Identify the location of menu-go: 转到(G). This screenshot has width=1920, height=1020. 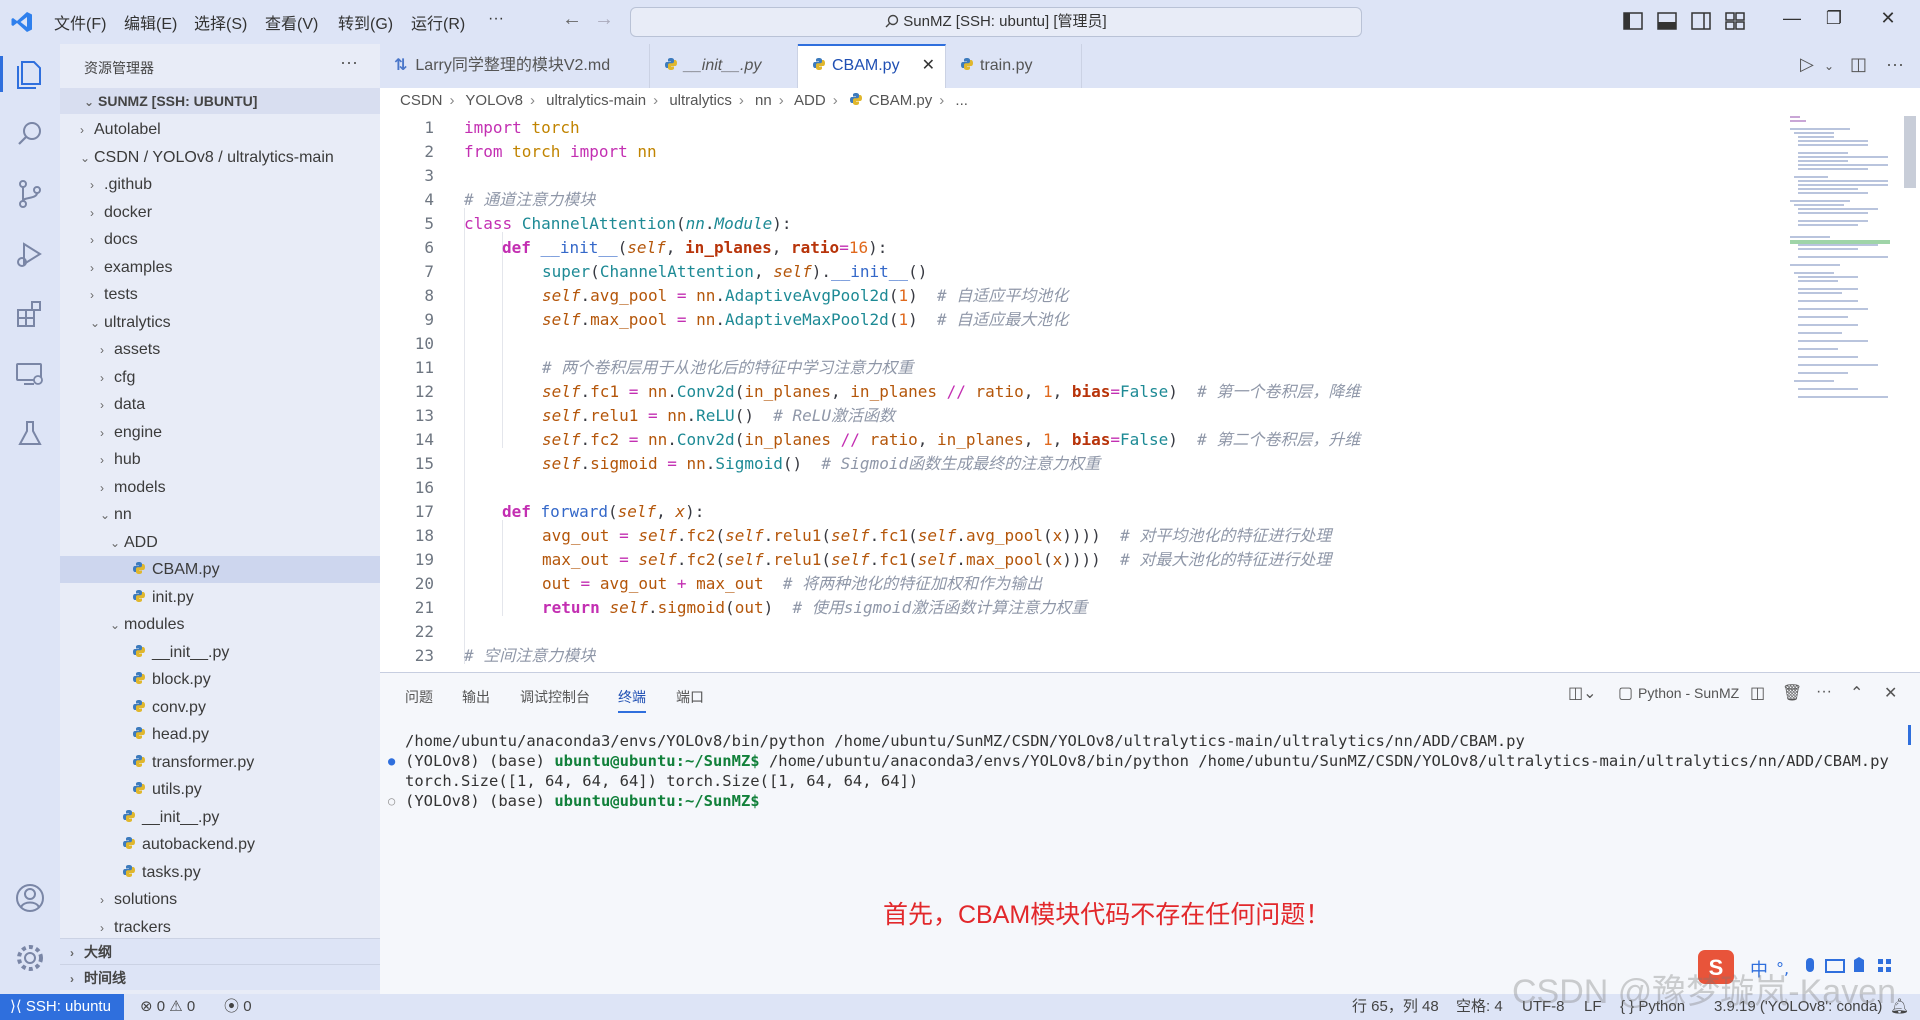
(365, 22).